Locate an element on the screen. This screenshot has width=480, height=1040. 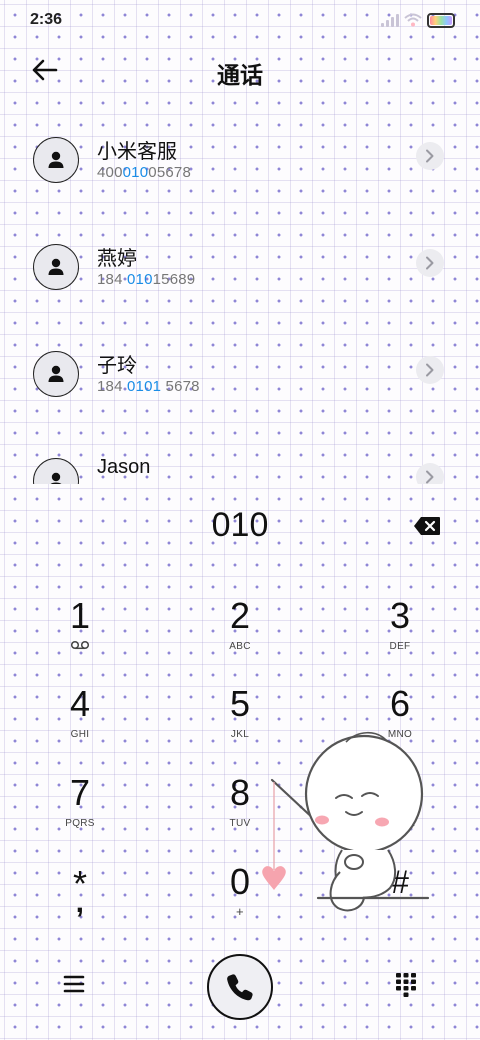
key-4: 4 GHI is located at coordinates (80, 724).